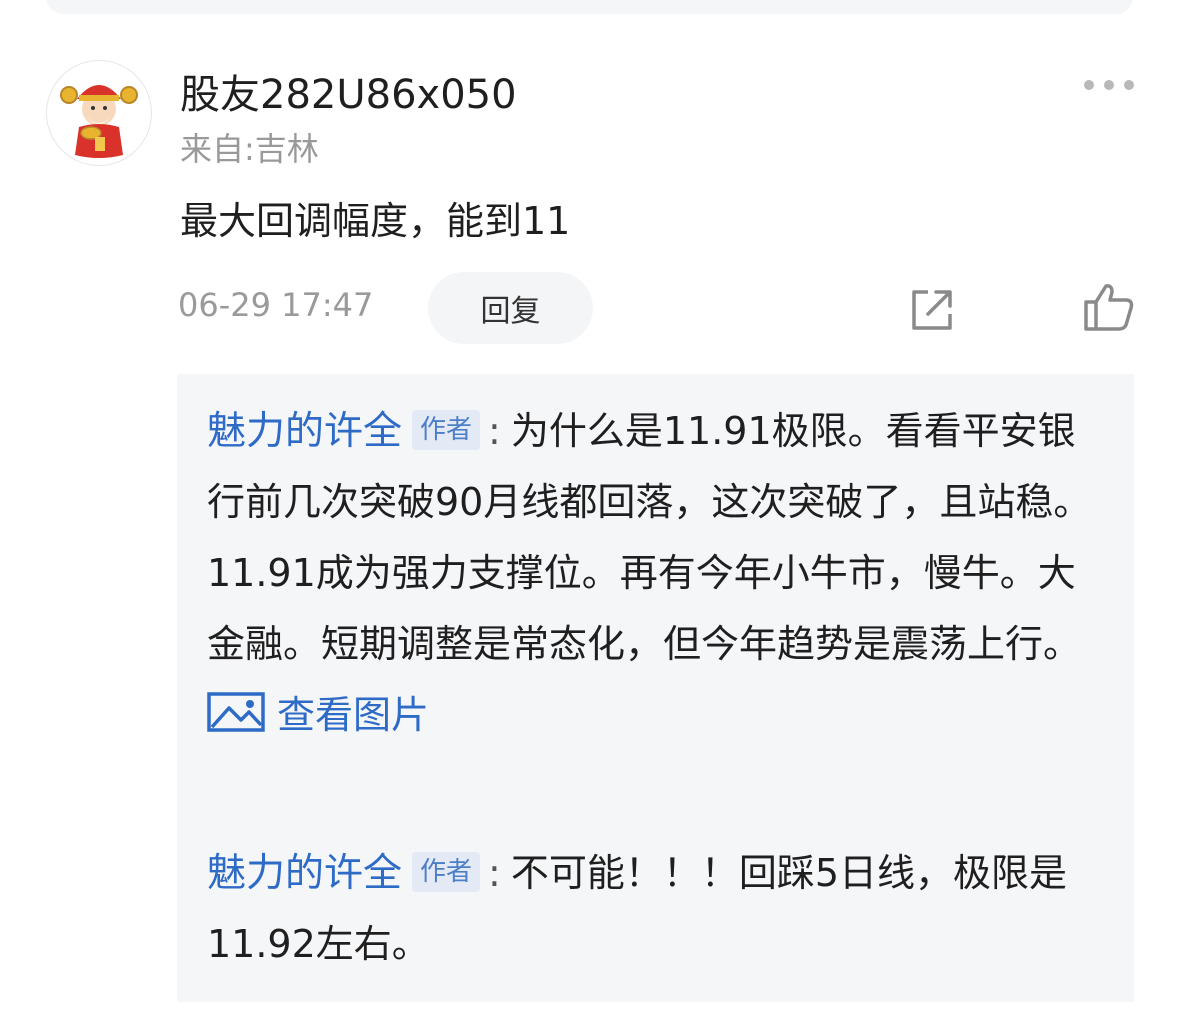 The width and height of the screenshot is (1179, 1020). I want to click on reply-item: 魅力的许全 作者: 不可能！！！回踩5日线，极限是11.92左右。, so click(657, 909).